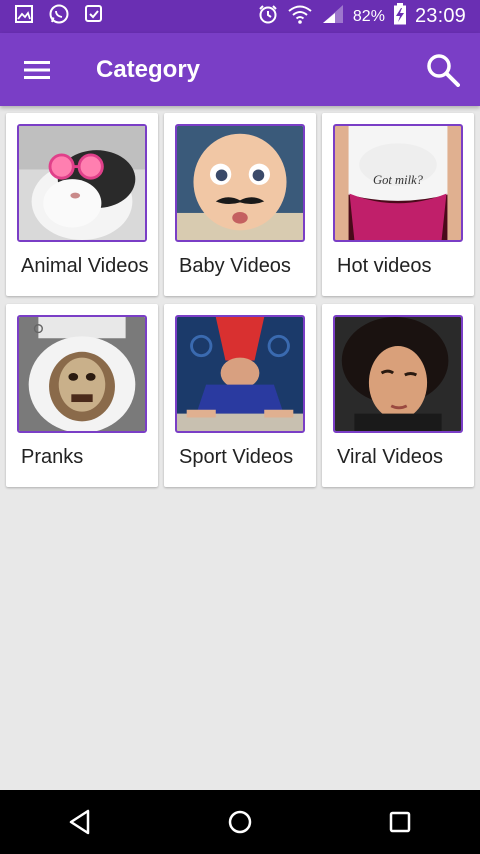 This screenshot has width=480, height=854. I want to click on category-card-viral: Viral Videos, so click(398, 395).